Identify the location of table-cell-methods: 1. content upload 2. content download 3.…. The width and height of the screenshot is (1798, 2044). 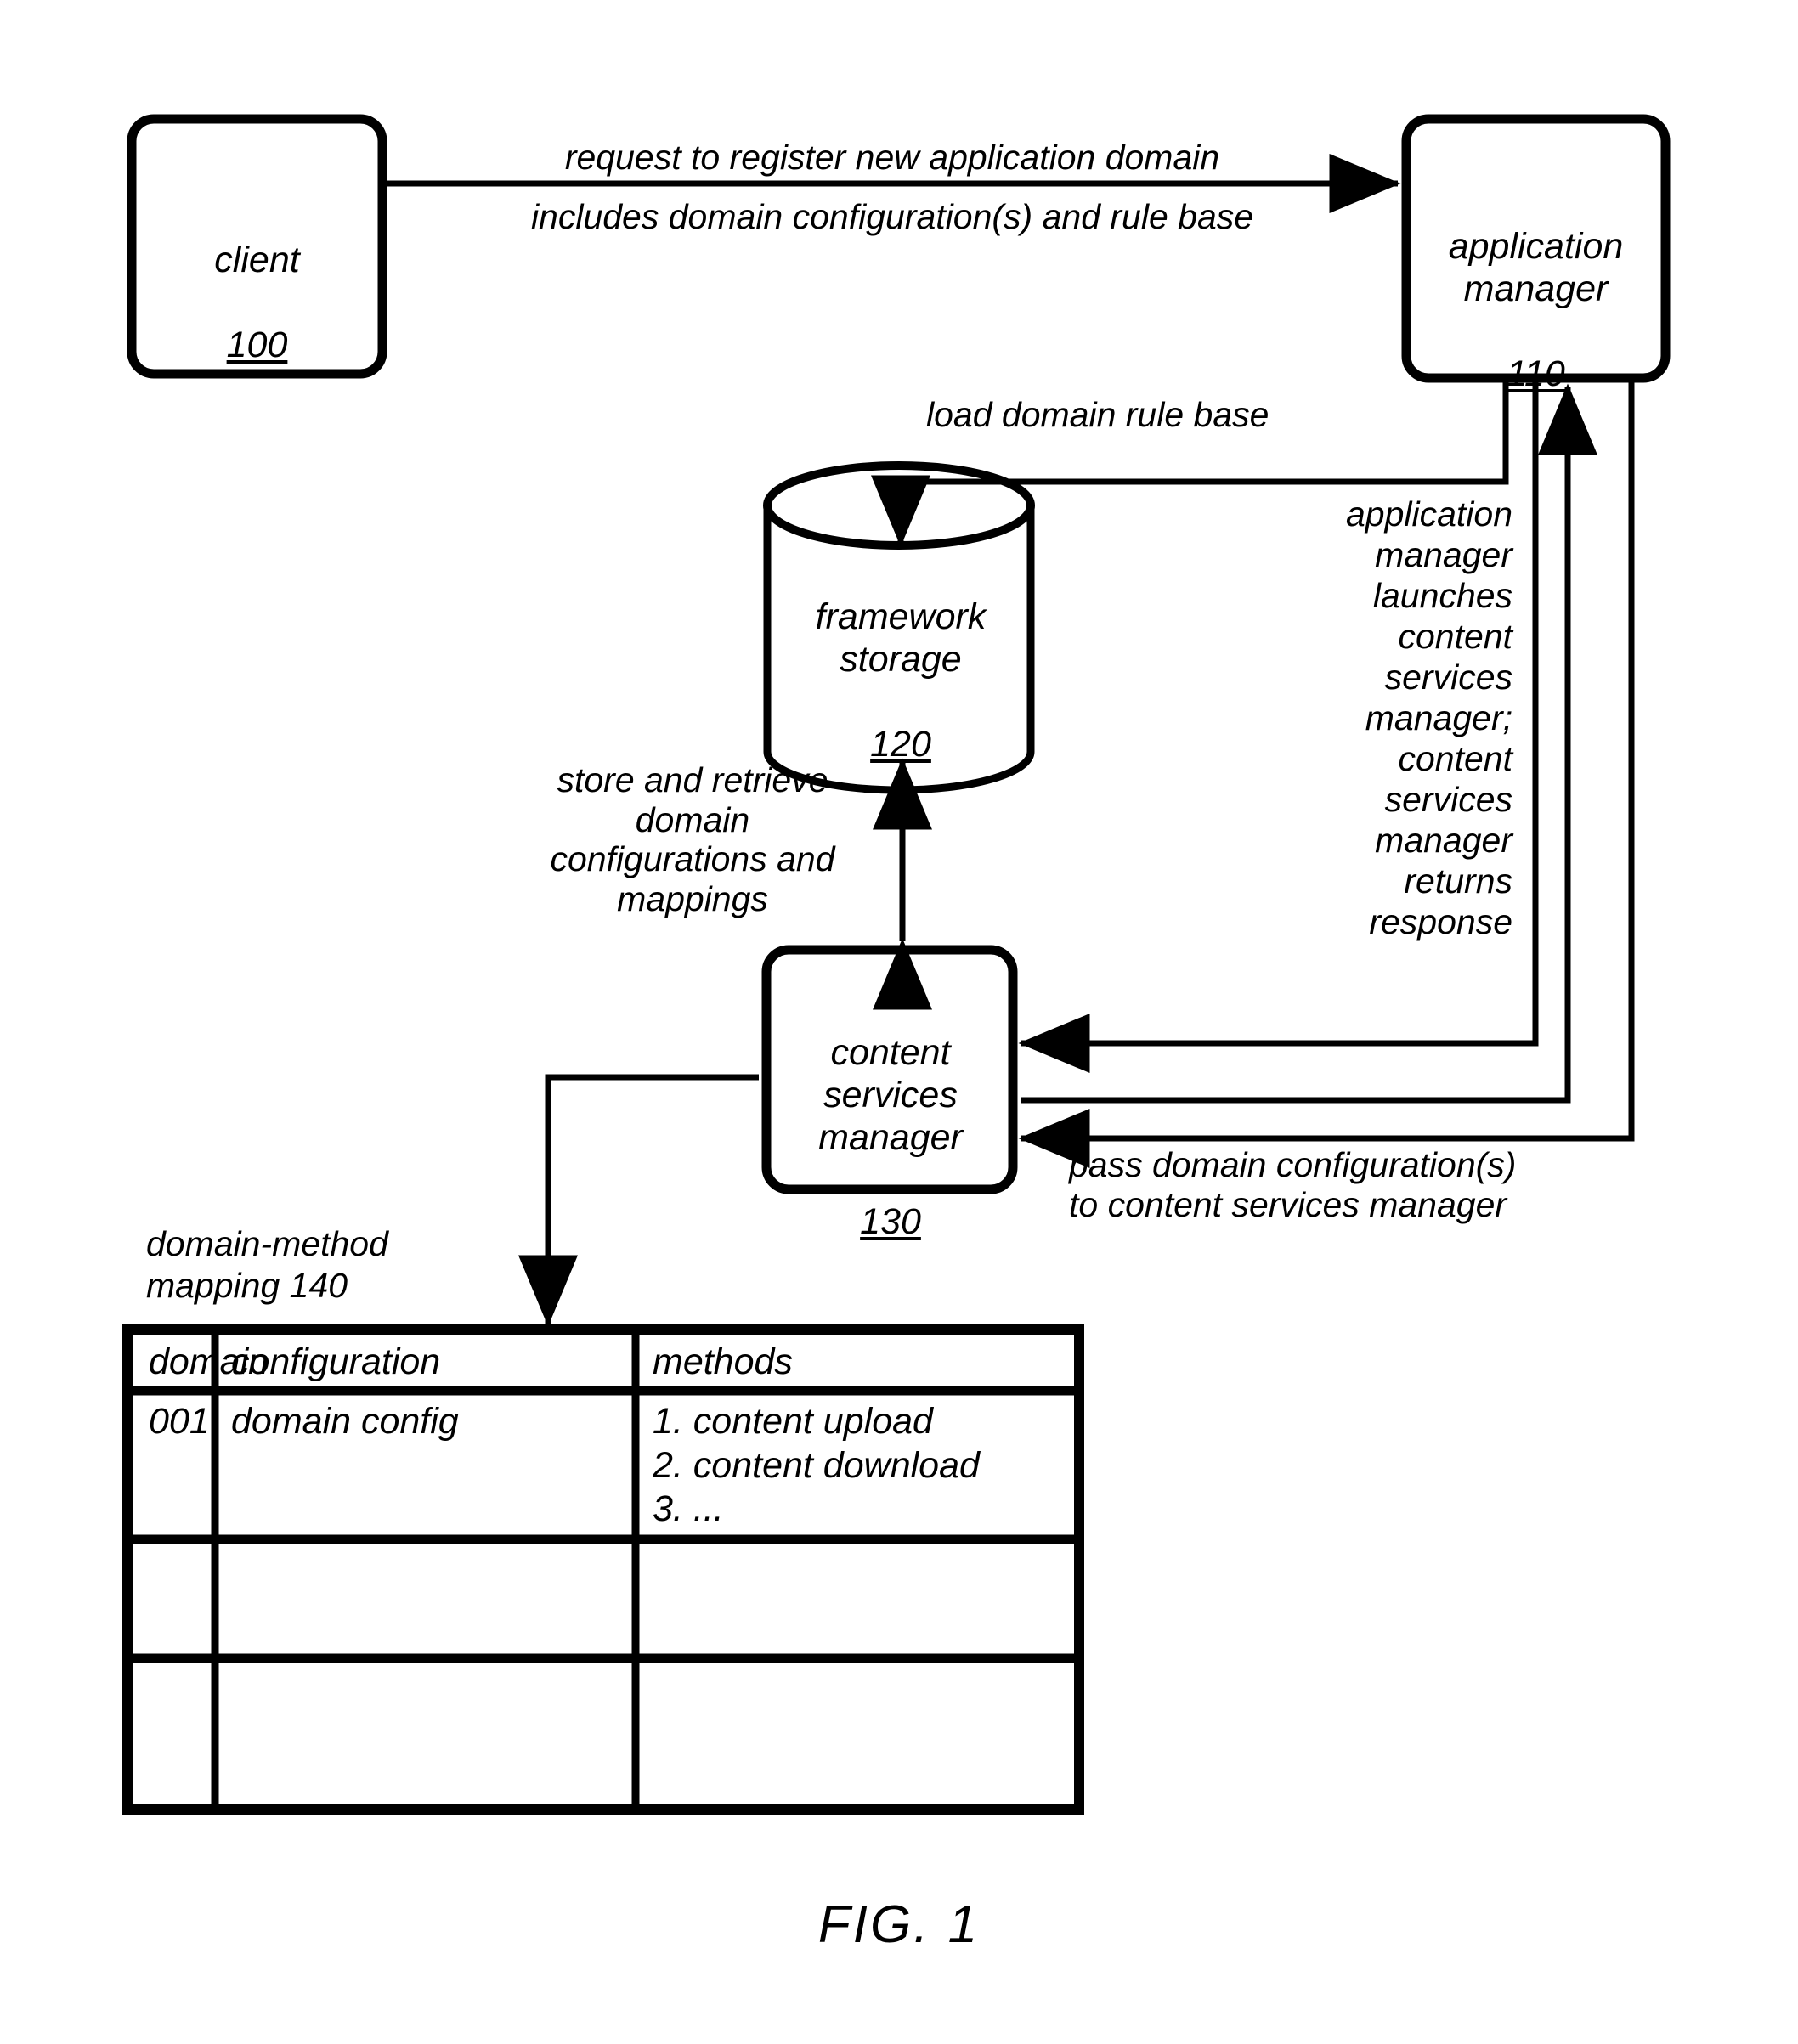
(817, 1465).